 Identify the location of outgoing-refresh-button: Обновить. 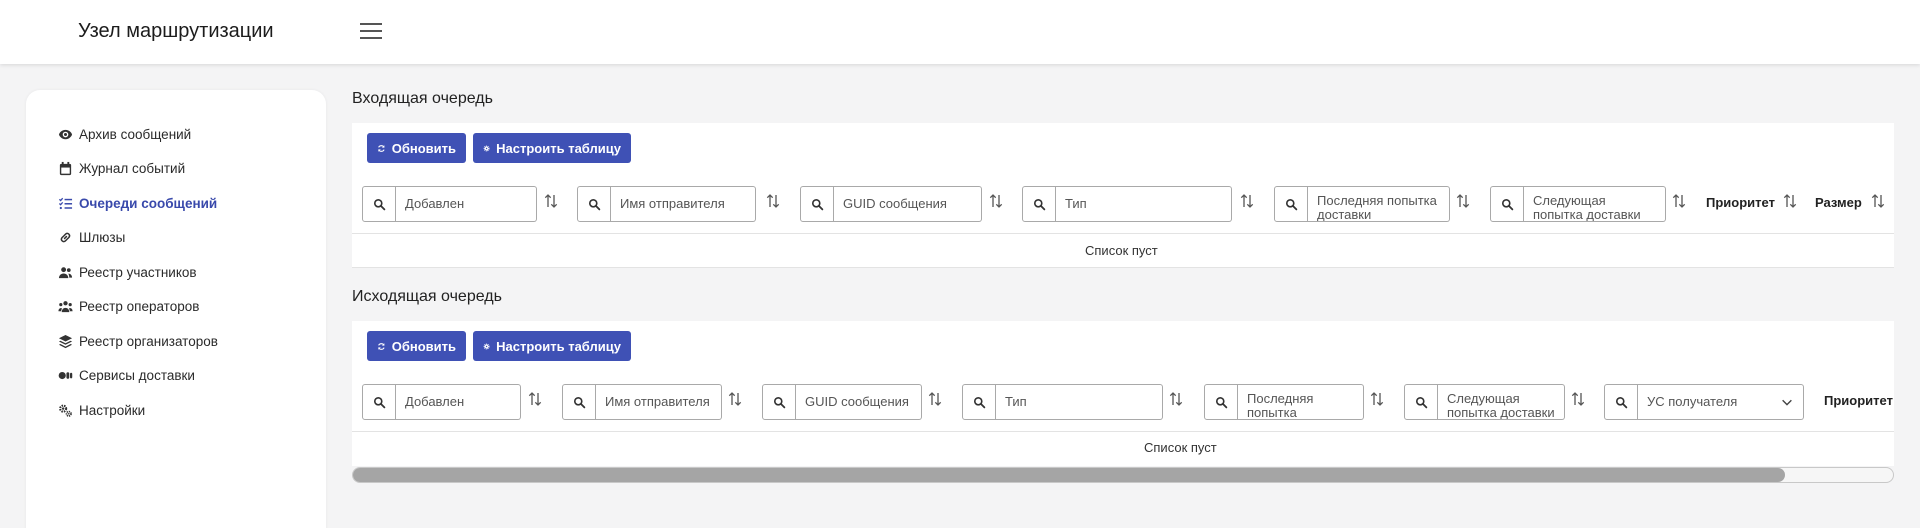
(416, 346).